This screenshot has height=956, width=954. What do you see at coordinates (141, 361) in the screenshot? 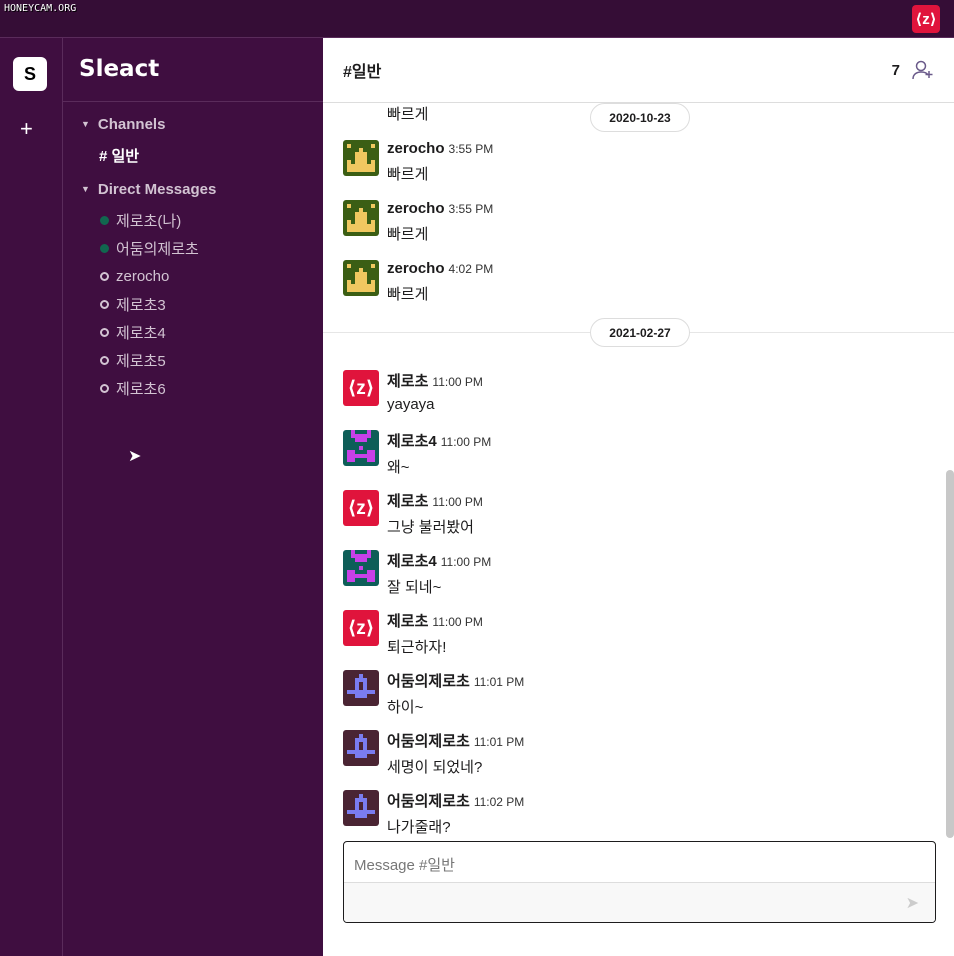
I see `dm-label: 제로초5` at bounding box center [141, 361].